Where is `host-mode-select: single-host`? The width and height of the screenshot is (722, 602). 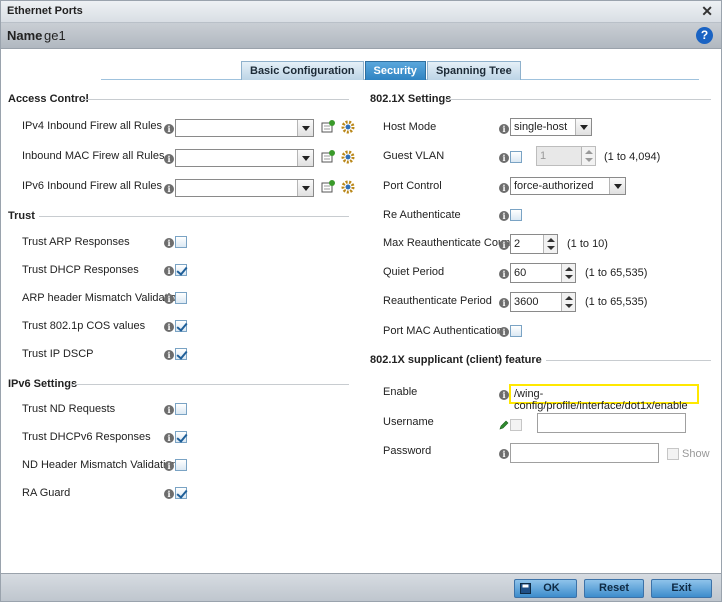 host-mode-select: single-host is located at coordinates (551, 127).